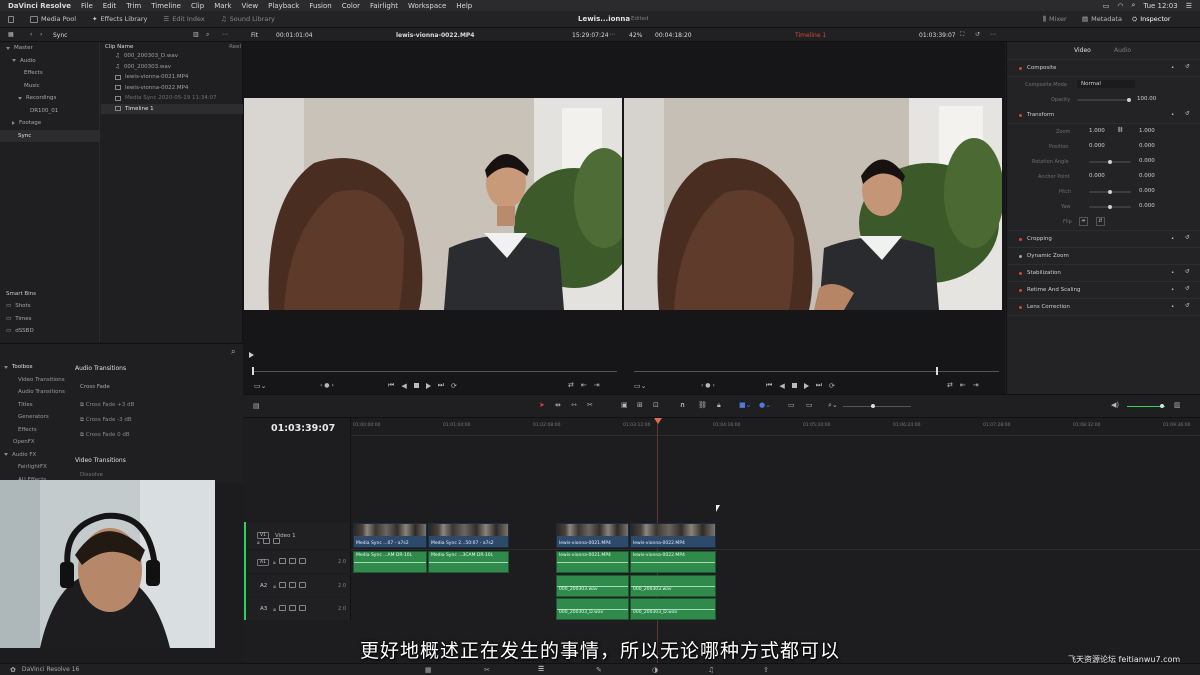 This screenshot has width=1200, height=675. Describe the element at coordinates (49, 123) in the screenshot. I see `bin-footage: Footage` at that location.